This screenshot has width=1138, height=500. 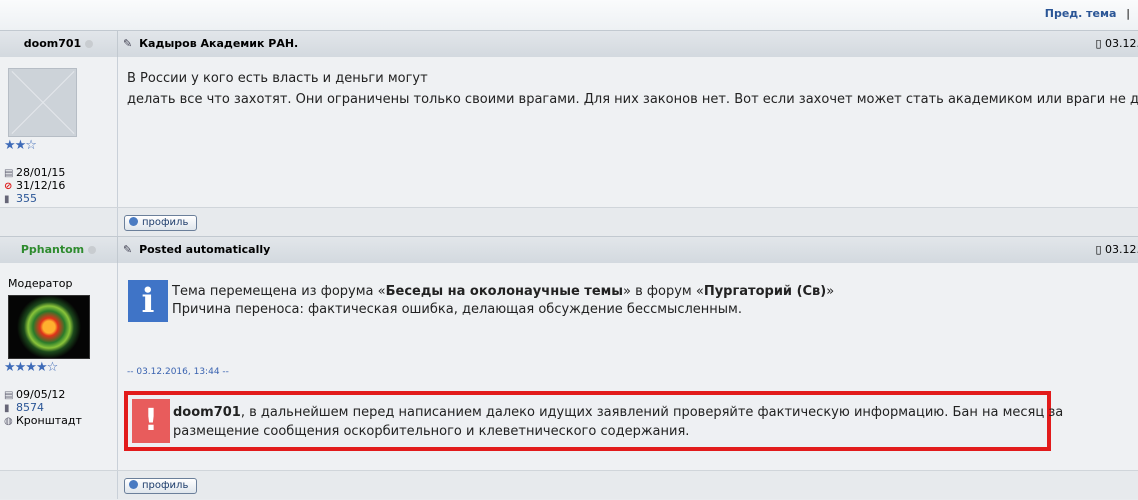 What do you see at coordinates (207, 412) in the screenshot?
I see `warned-user: doom701` at bounding box center [207, 412].